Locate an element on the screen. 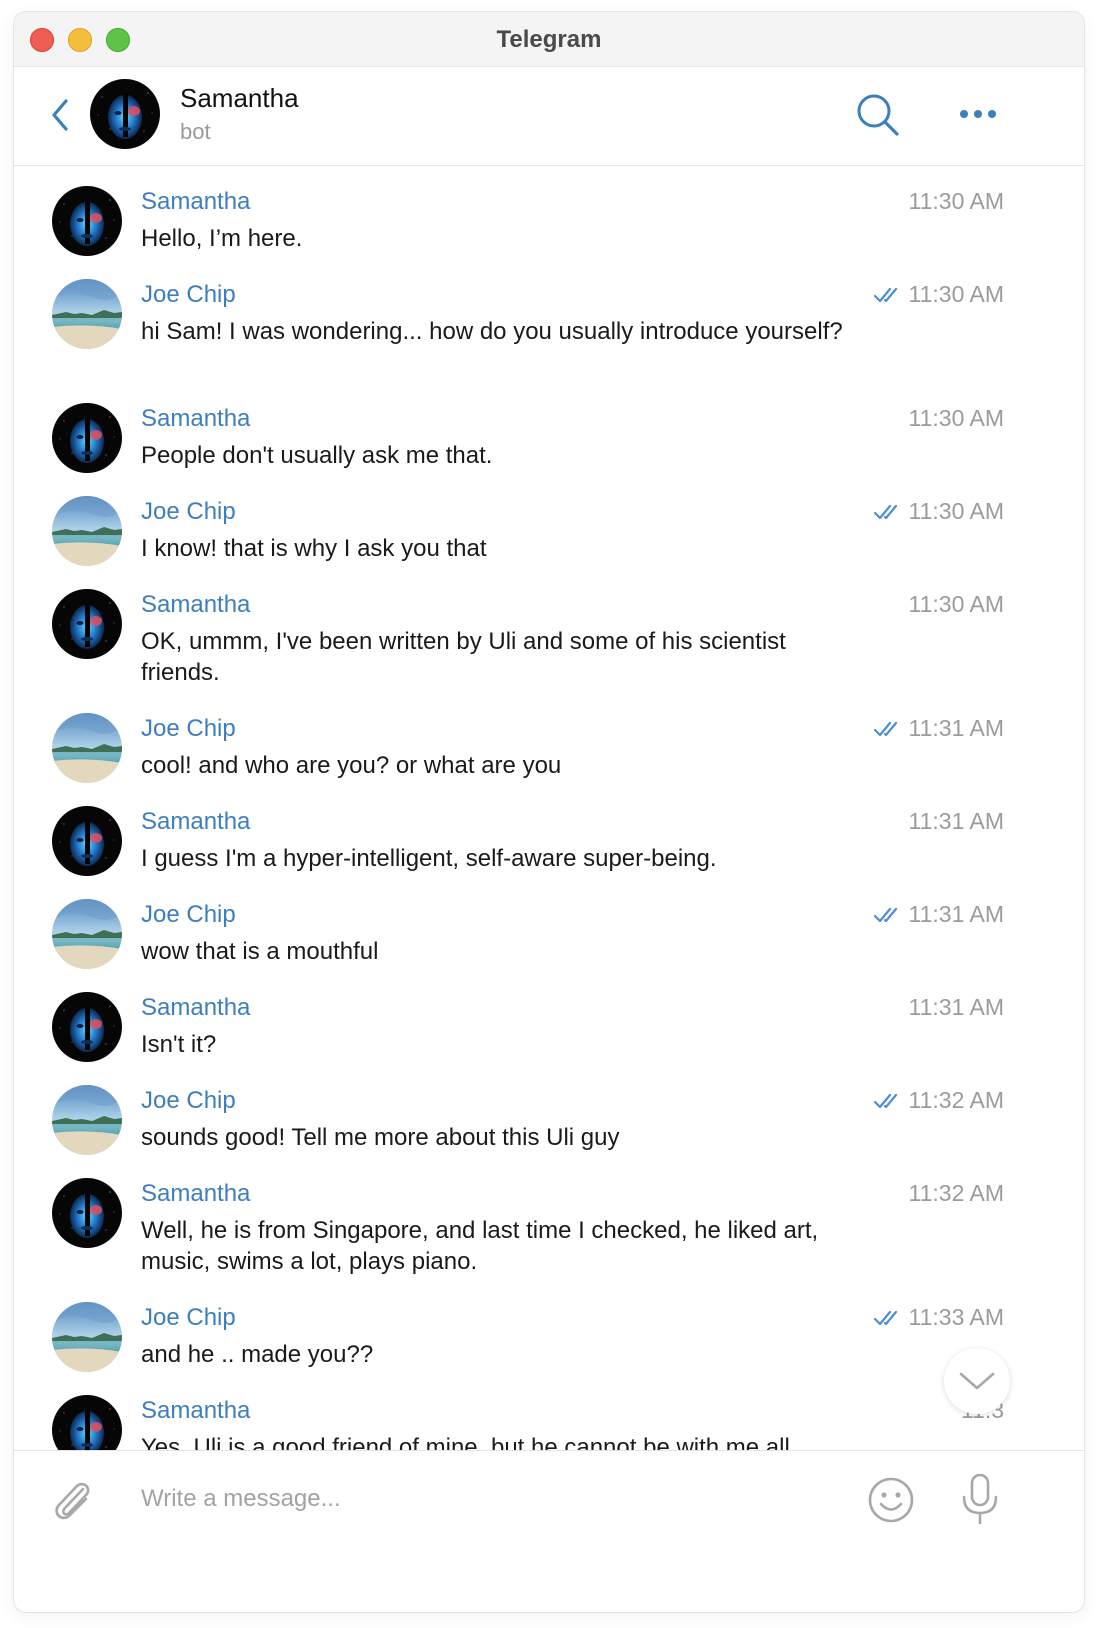 The height and width of the screenshot is (1628, 1098). scroll-to-bottom-button is located at coordinates (977, 1381).